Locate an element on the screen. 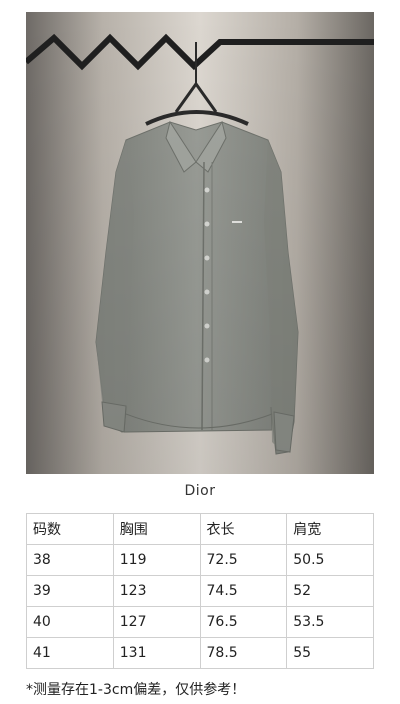 The height and width of the screenshot is (704, 400). table-cell: 119 is located at coordinates (156, 560).